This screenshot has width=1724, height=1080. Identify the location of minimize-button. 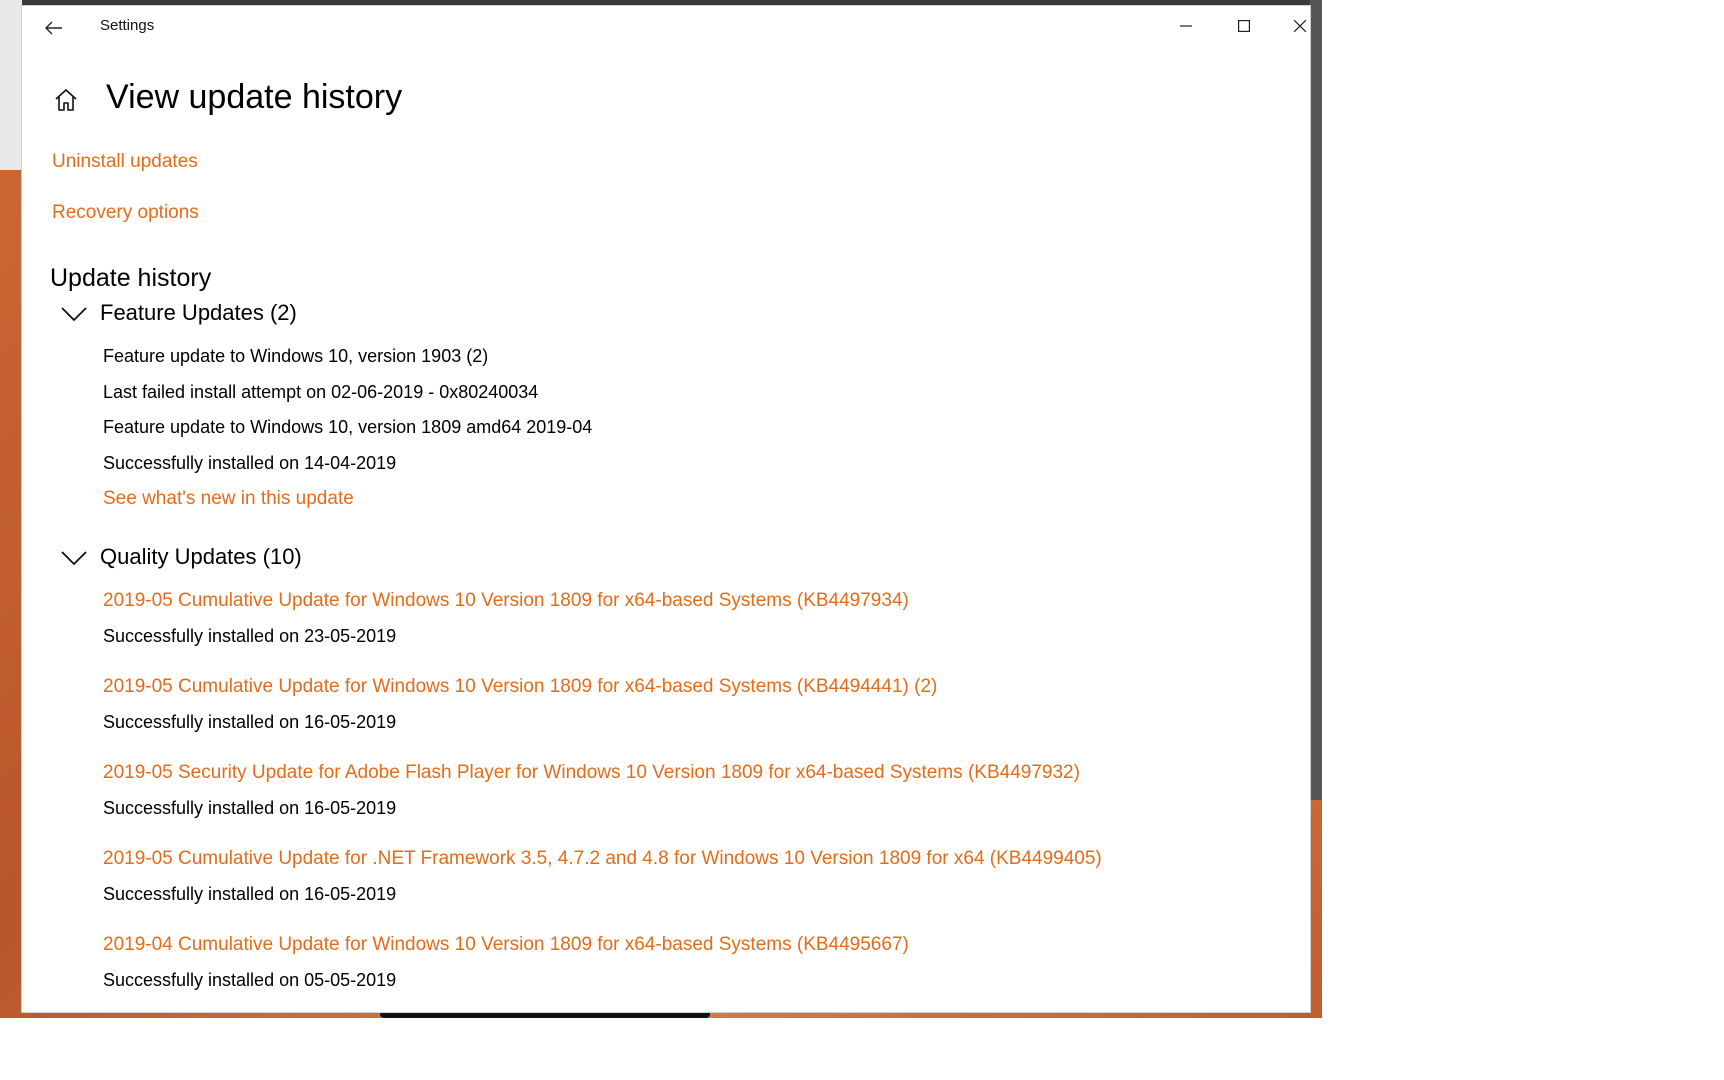
(1186, 26).